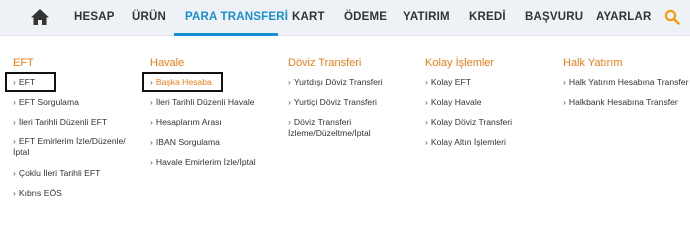  I want to click on nav-item-urun: ÜRÜN, so click(149, 17).